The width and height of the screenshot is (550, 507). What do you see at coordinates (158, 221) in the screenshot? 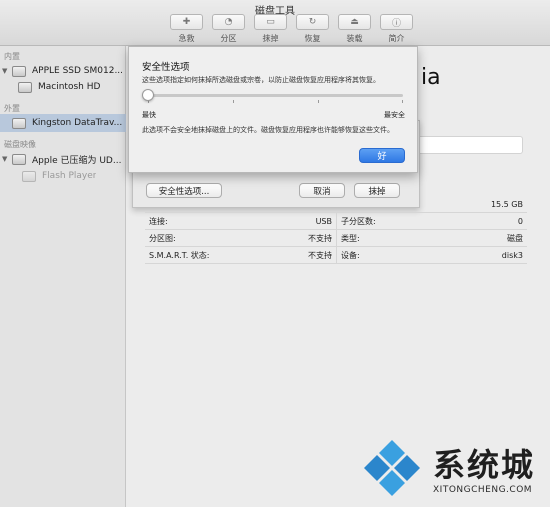
I see `connection-label: 连接:` at bounding box center [158, 221].